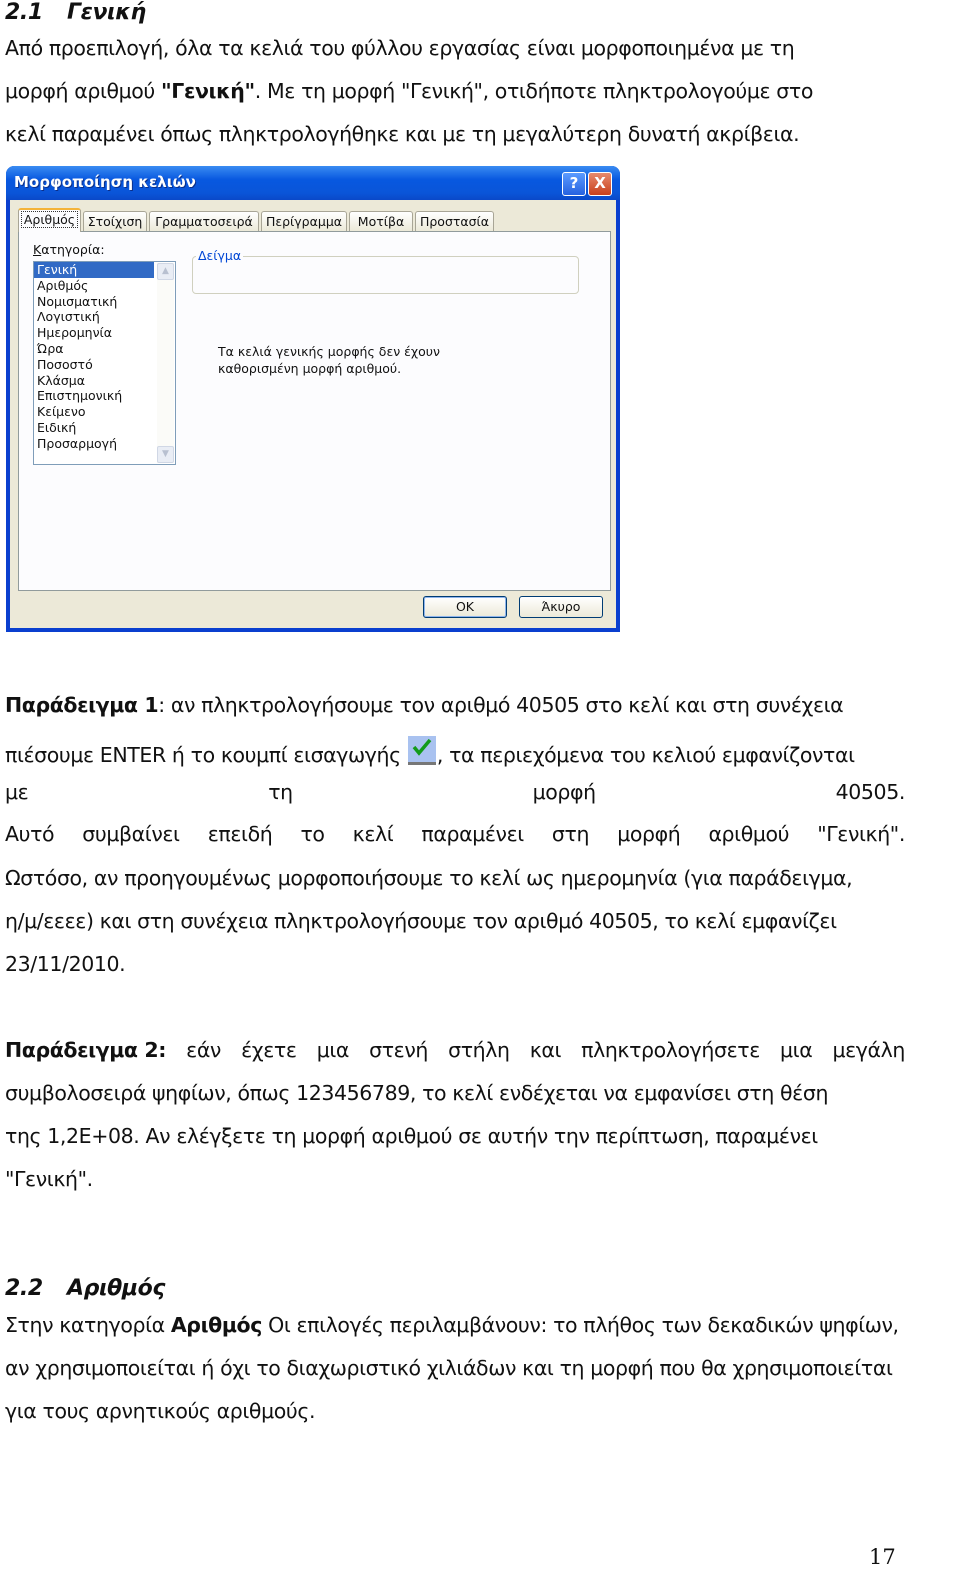 The width and height of the screenshot is (960, 1584). What do you see at coordinates (304, 221) in the screenshot?
I see `tab-border: Περίγραμμα` at bounding box center [304, 221].